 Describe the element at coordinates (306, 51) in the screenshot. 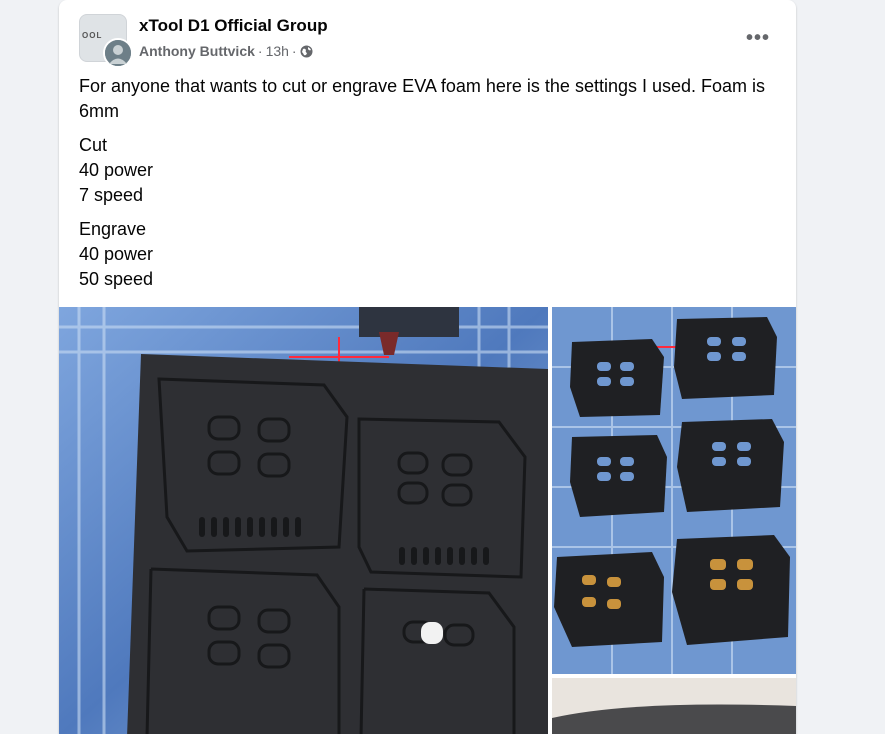

I see `globe-icon` at that location.